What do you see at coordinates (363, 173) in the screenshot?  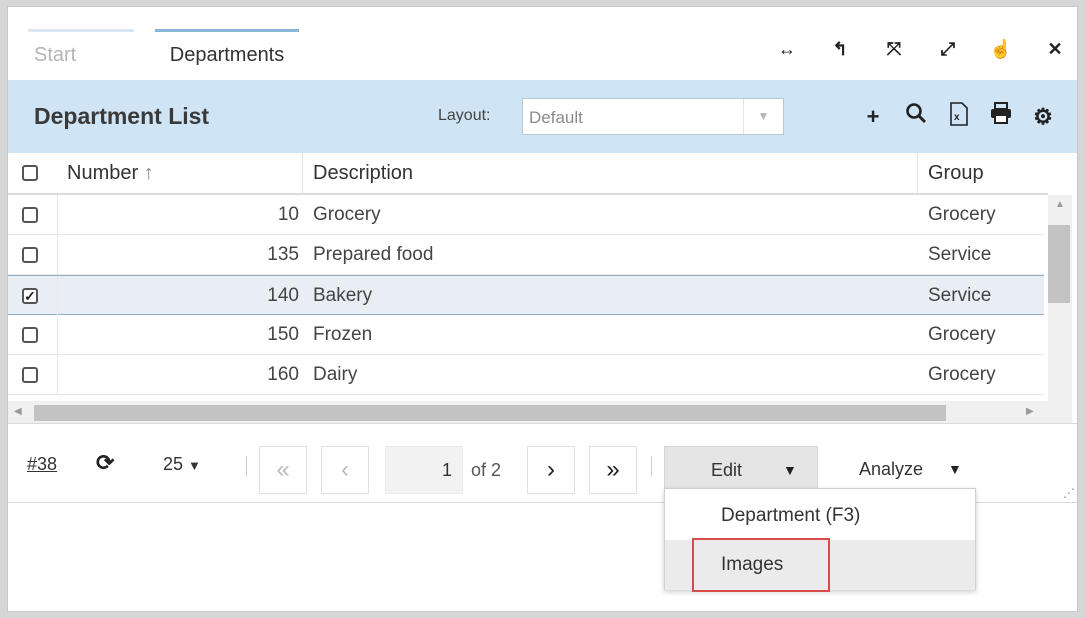 I see `column-description: Description` at bounding box center [363, 173].